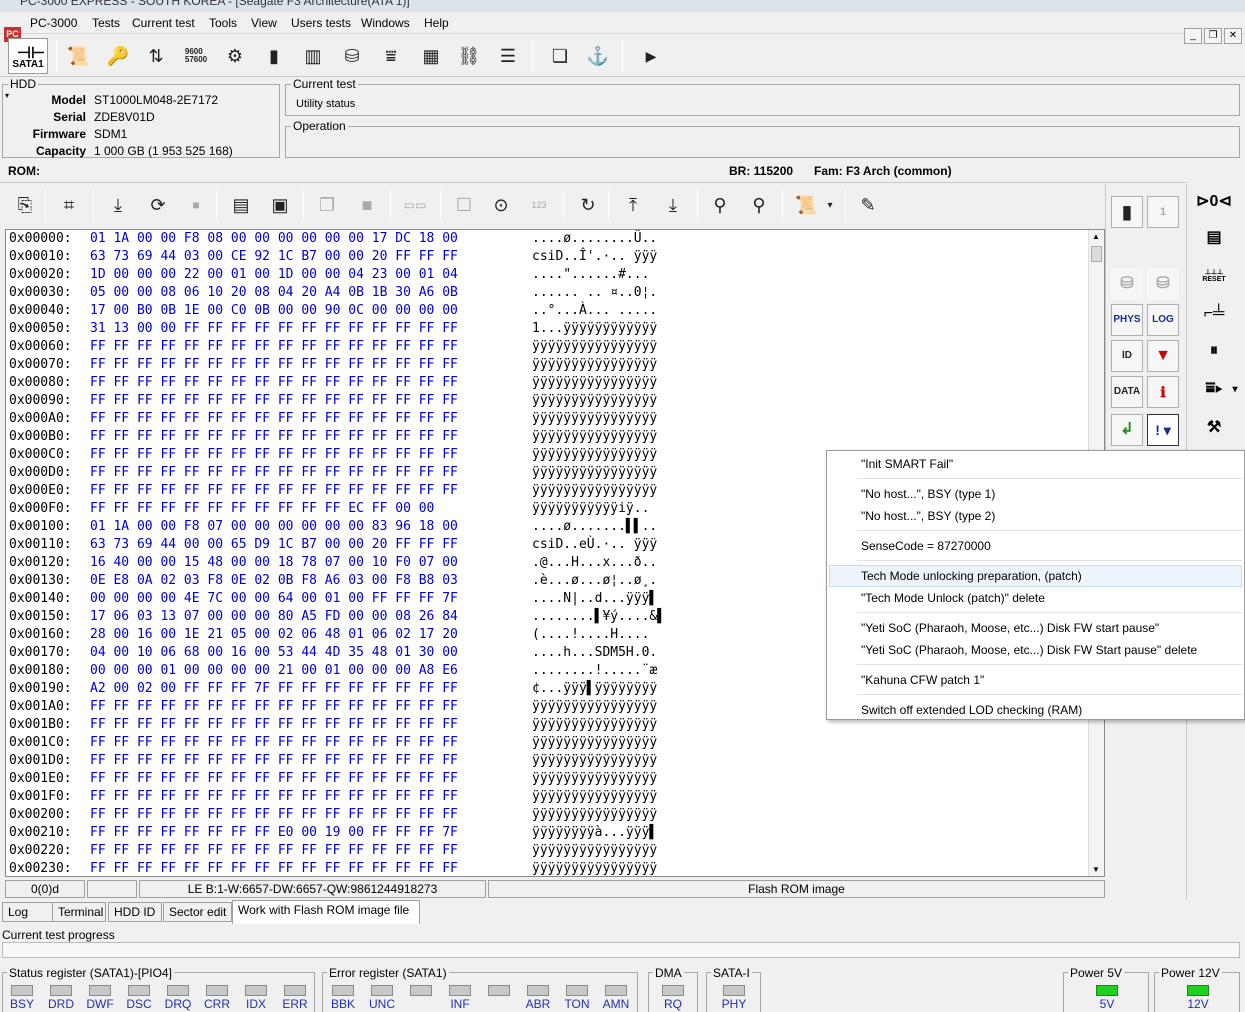 The height and width of the screenshot is (1012, 1245). Describe the element at coordinates (651, 56) in the screenshot. I see `play-icon: ▶` at that location.